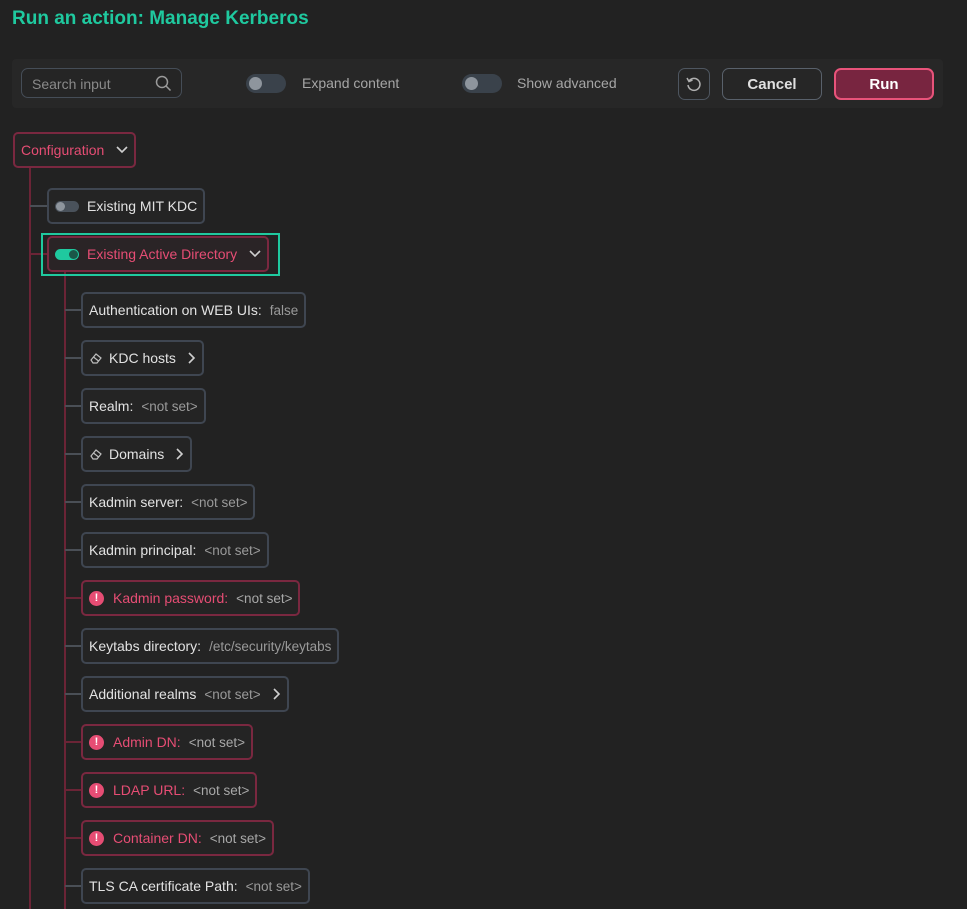  I want to click on search-box, so click(101, 83).